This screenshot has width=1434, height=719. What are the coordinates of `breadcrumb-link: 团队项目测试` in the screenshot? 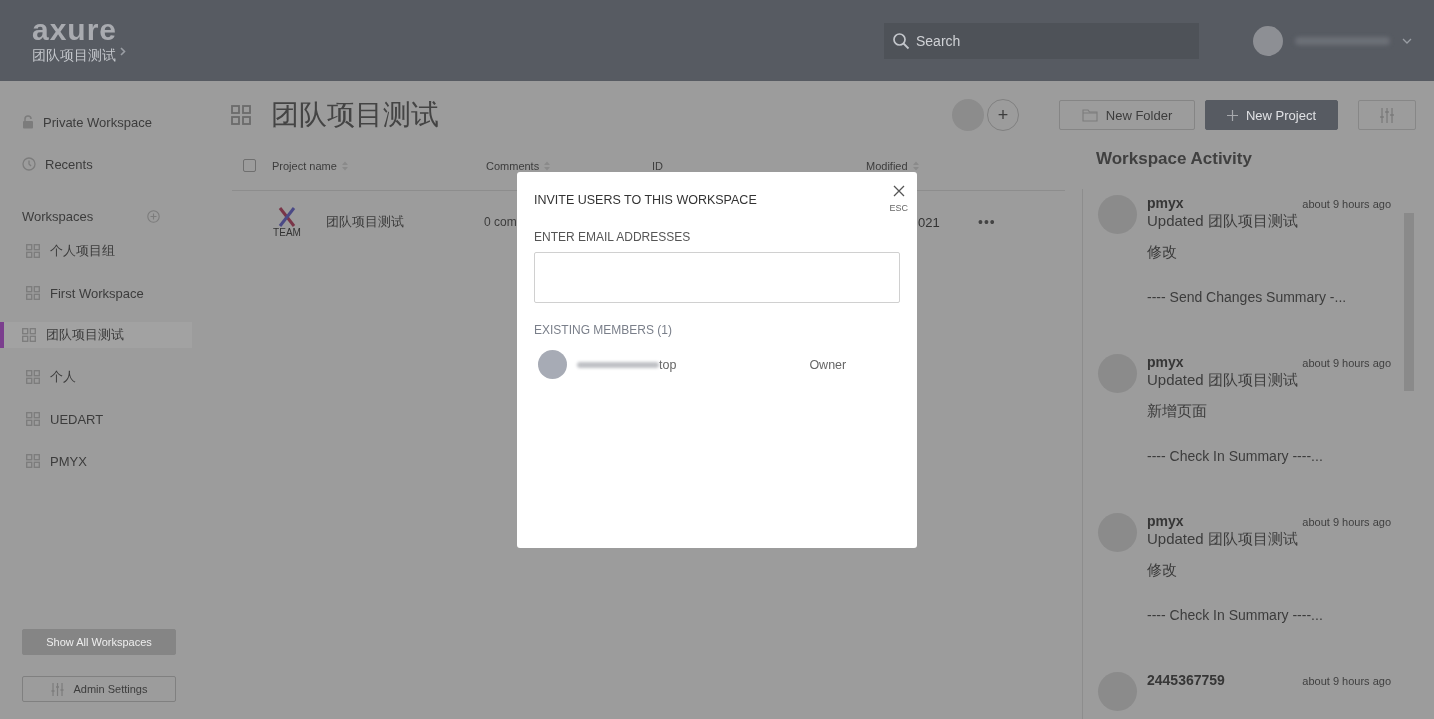 It's located at (74, 55).